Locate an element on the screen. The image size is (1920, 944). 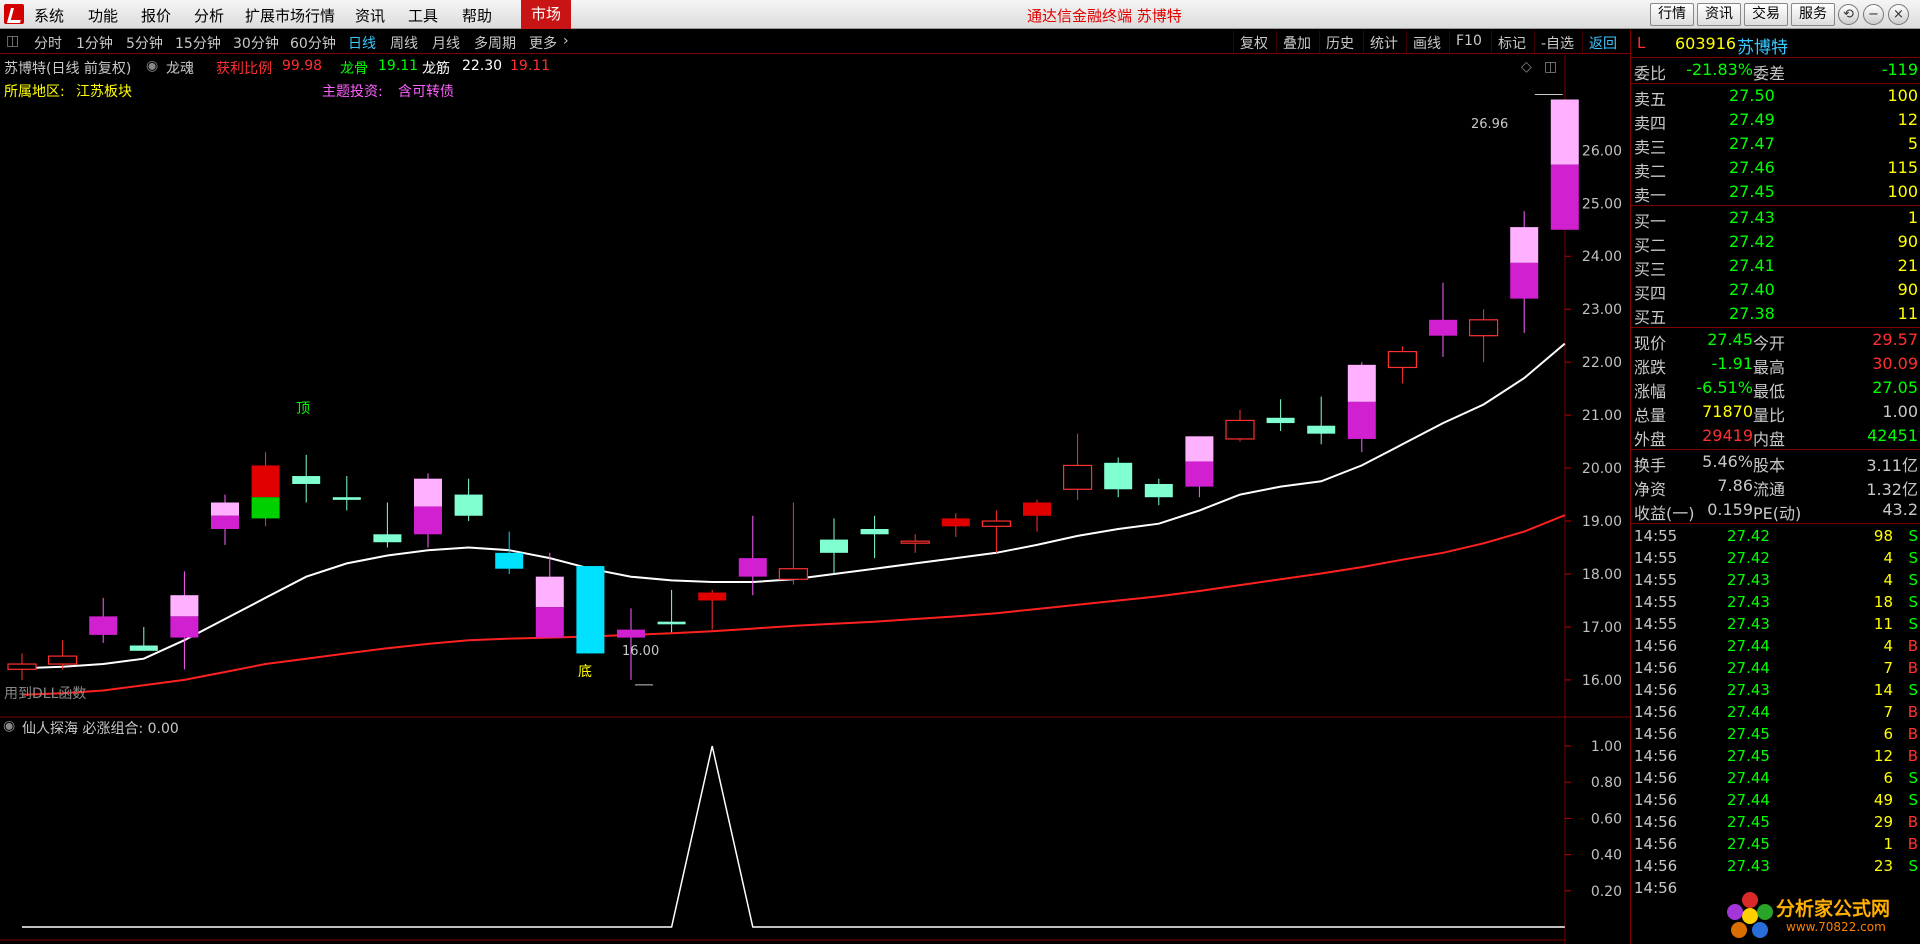
period-30min: 30分钟 is located at coordinates (256, 43).